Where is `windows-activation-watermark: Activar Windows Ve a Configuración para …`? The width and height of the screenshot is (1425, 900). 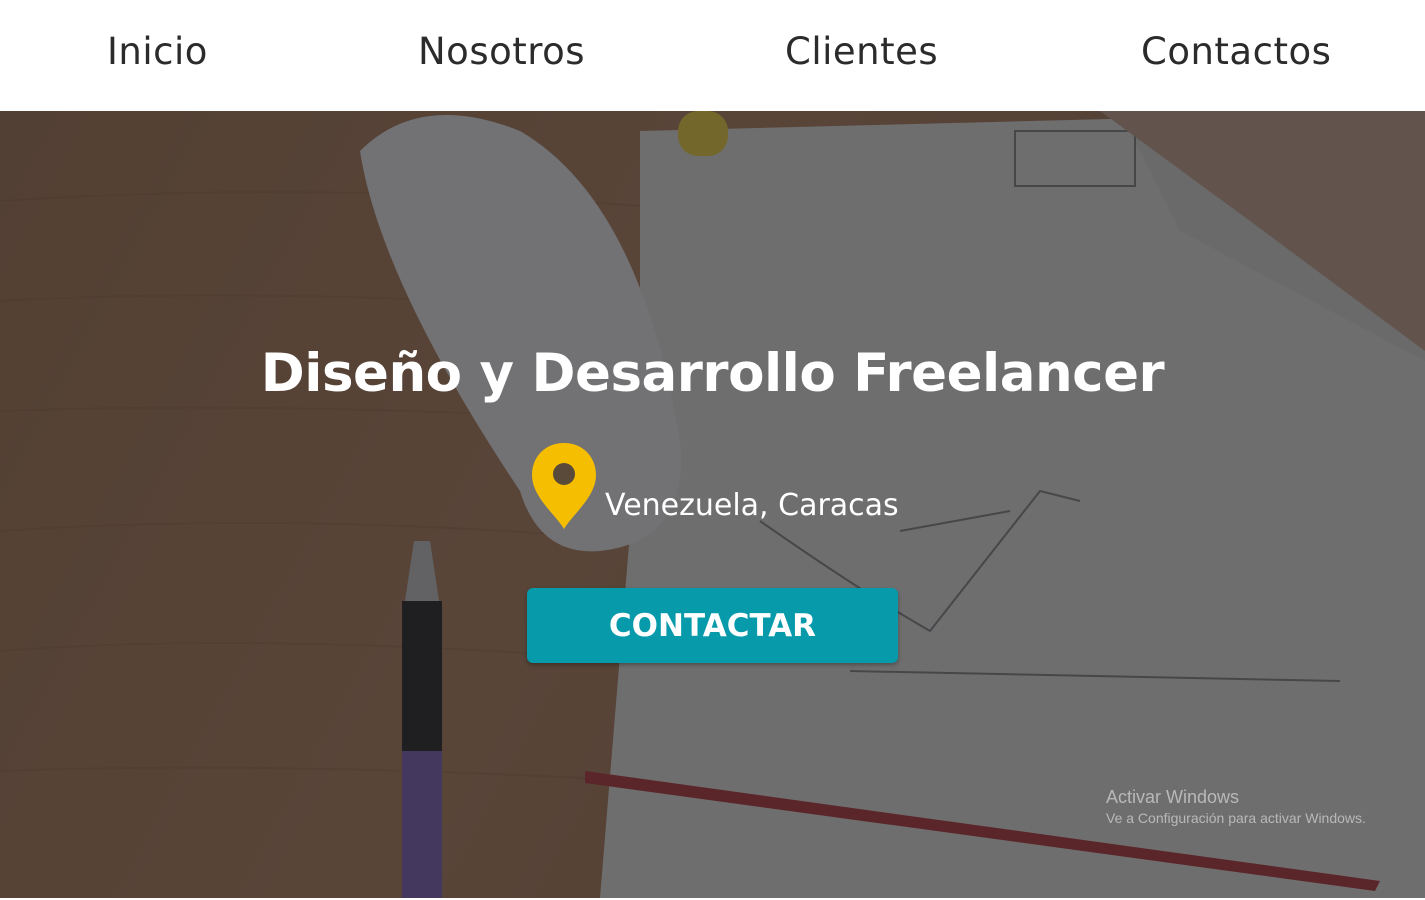 windows-activation-watermark: Activar Windows Ve a Configuración para … is located at coordinates (1236, 806).